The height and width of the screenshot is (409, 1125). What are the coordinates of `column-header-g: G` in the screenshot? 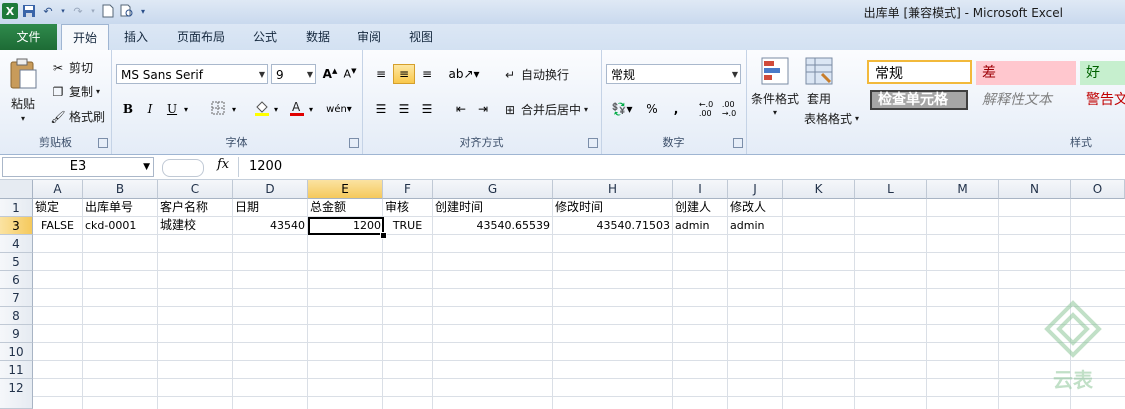 It's located at (493, 189).